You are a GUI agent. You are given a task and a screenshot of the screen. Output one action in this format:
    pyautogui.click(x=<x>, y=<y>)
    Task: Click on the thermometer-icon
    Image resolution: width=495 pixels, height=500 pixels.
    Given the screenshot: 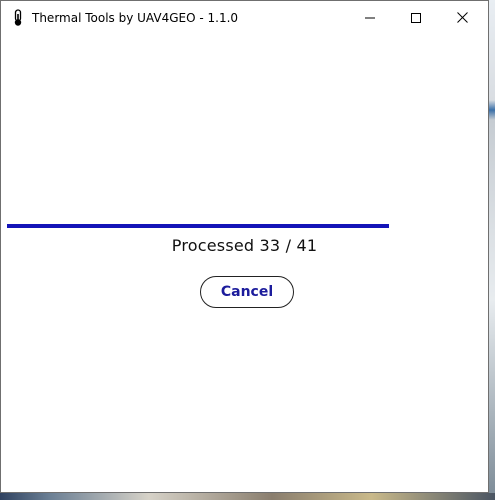 What is the action you would take?
    pyautogui.click(x=18, y=18)
    